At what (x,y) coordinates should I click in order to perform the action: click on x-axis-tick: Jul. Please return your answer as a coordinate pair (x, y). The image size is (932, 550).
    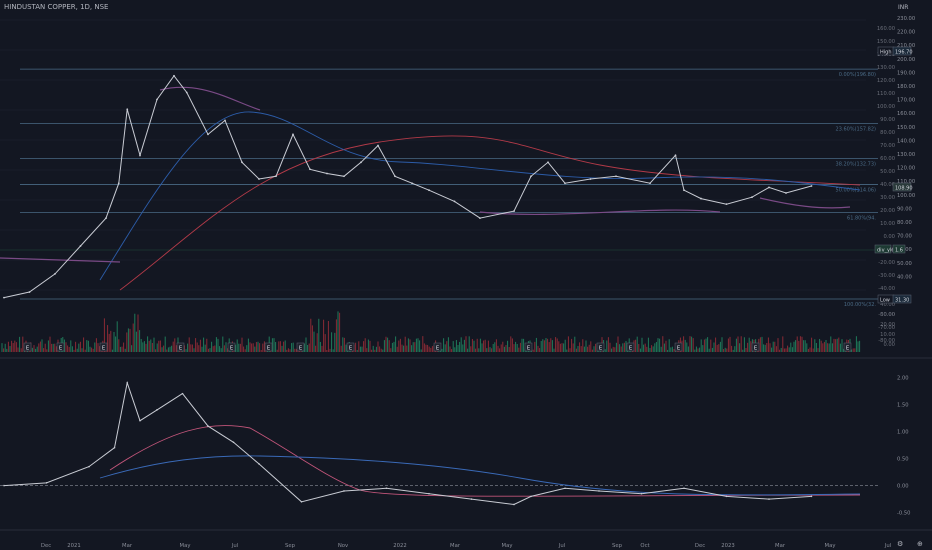
    Looking at the image, I should click on (887, 546).